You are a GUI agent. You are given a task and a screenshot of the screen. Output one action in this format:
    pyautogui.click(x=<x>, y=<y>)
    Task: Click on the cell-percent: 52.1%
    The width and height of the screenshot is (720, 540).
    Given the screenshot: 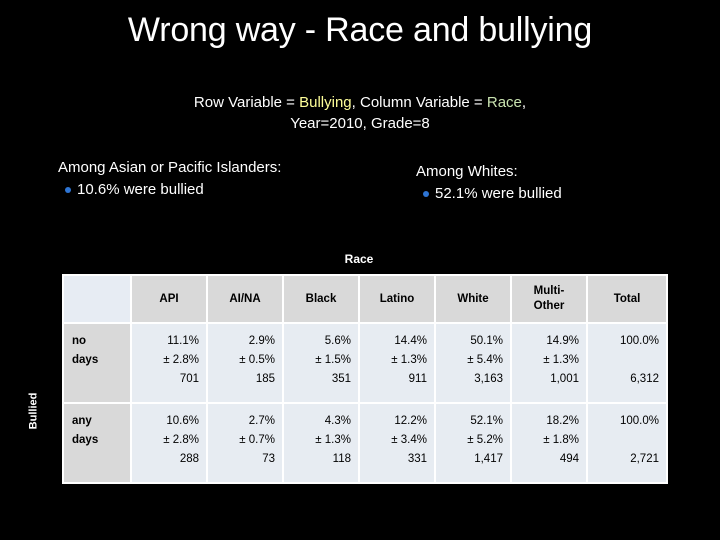 What is the action you would take?
    pyautogui.click(x=486, y=421)
    